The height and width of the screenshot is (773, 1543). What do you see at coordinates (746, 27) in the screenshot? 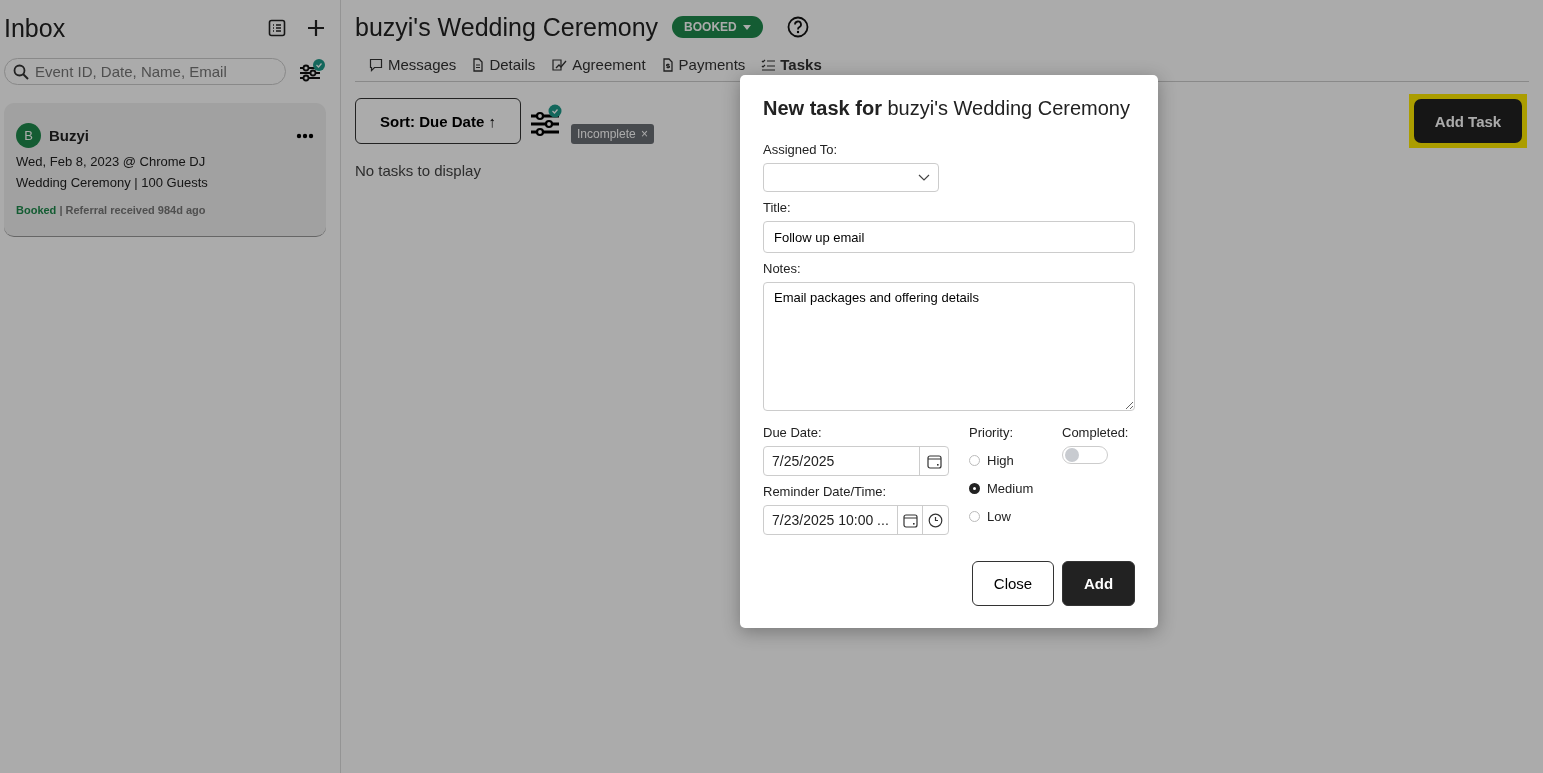
I see `caret-icon` at bounding box center [746, 27].